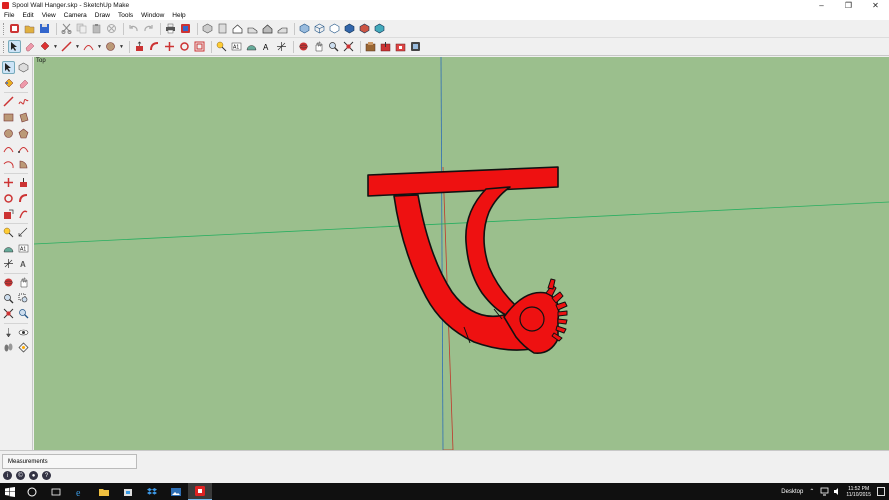 The height and width of the screenshot is (500, 889). Describe the element at coordinates (29, 28) in the screenshot. I see `open-icon` at that location.